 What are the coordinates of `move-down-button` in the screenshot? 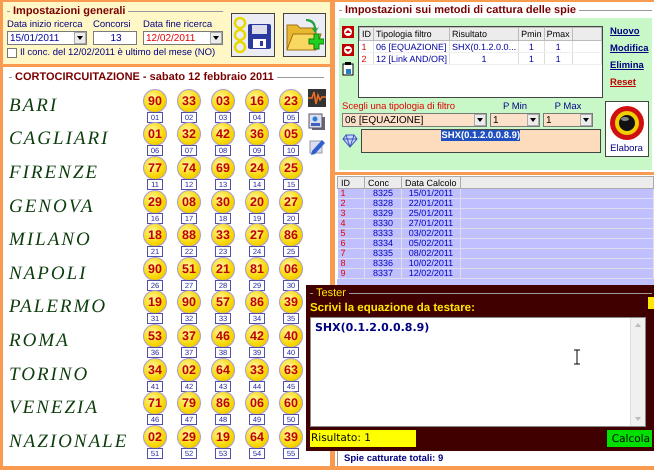 It's located at (348, 50).